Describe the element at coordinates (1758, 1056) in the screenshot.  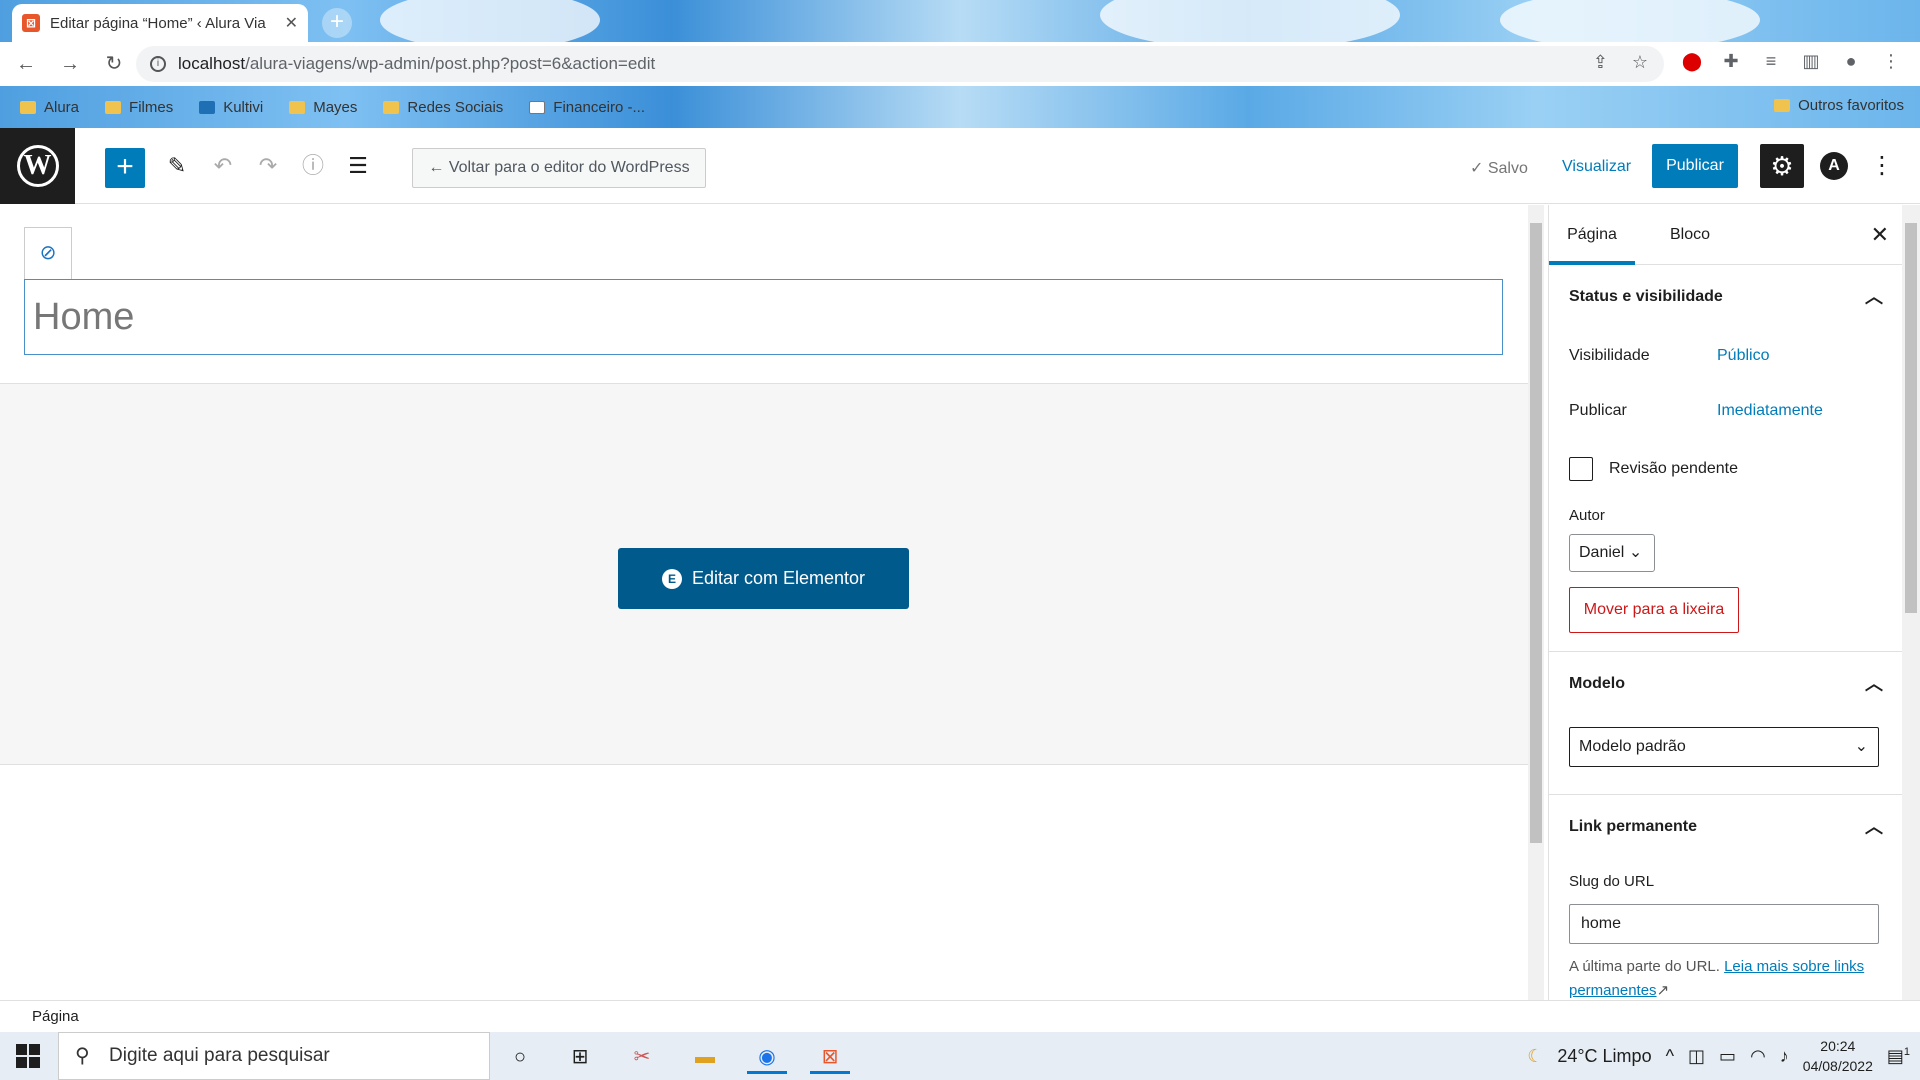
I see `wifi-icon: ◠` at that location.